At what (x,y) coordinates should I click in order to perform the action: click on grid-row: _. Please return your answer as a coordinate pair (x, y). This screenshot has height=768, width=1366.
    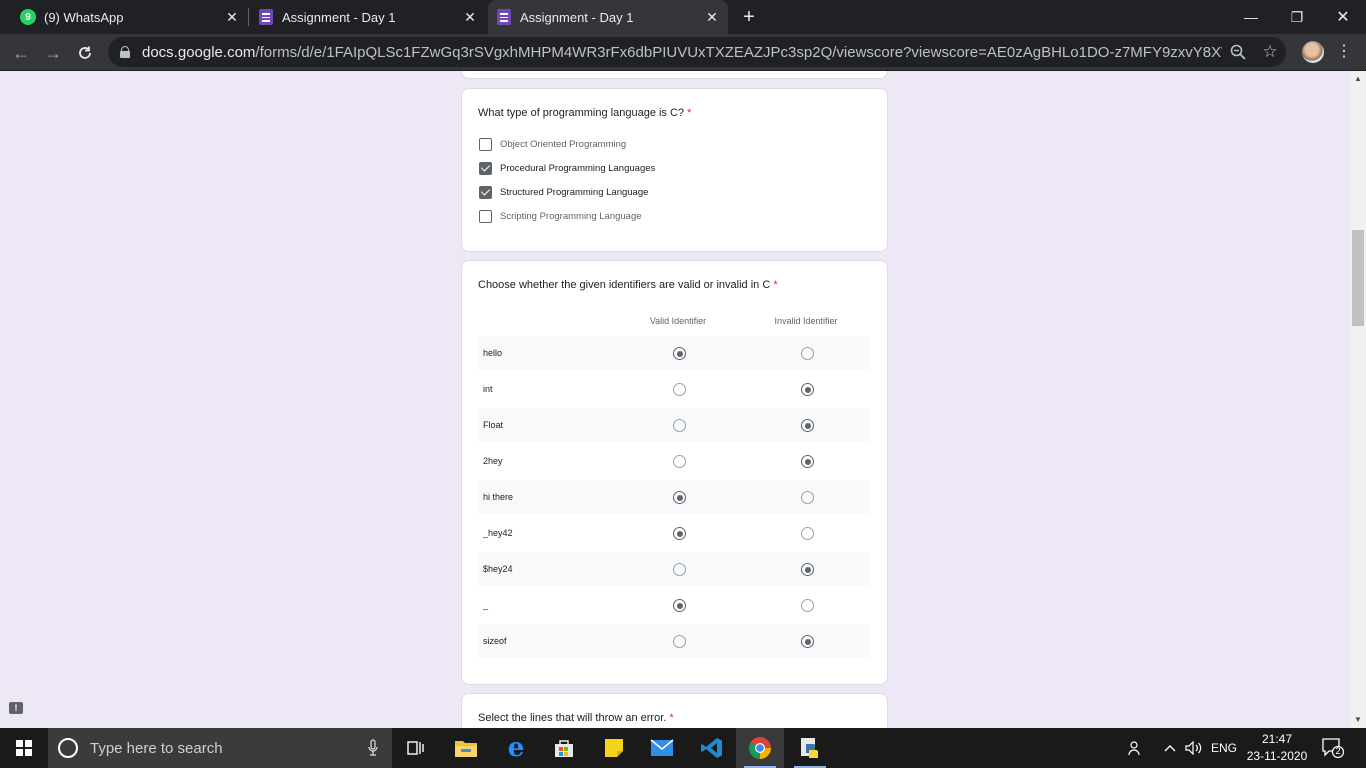
    Looking at the image, I should click on (674, 605).